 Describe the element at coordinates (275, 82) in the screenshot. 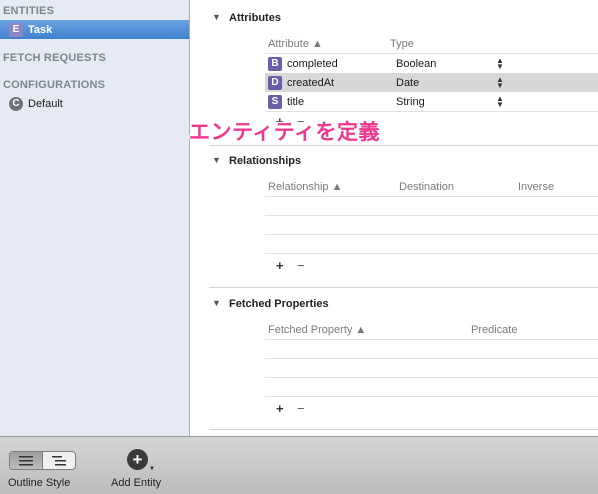

I see `date-type-icon: D` at that location.